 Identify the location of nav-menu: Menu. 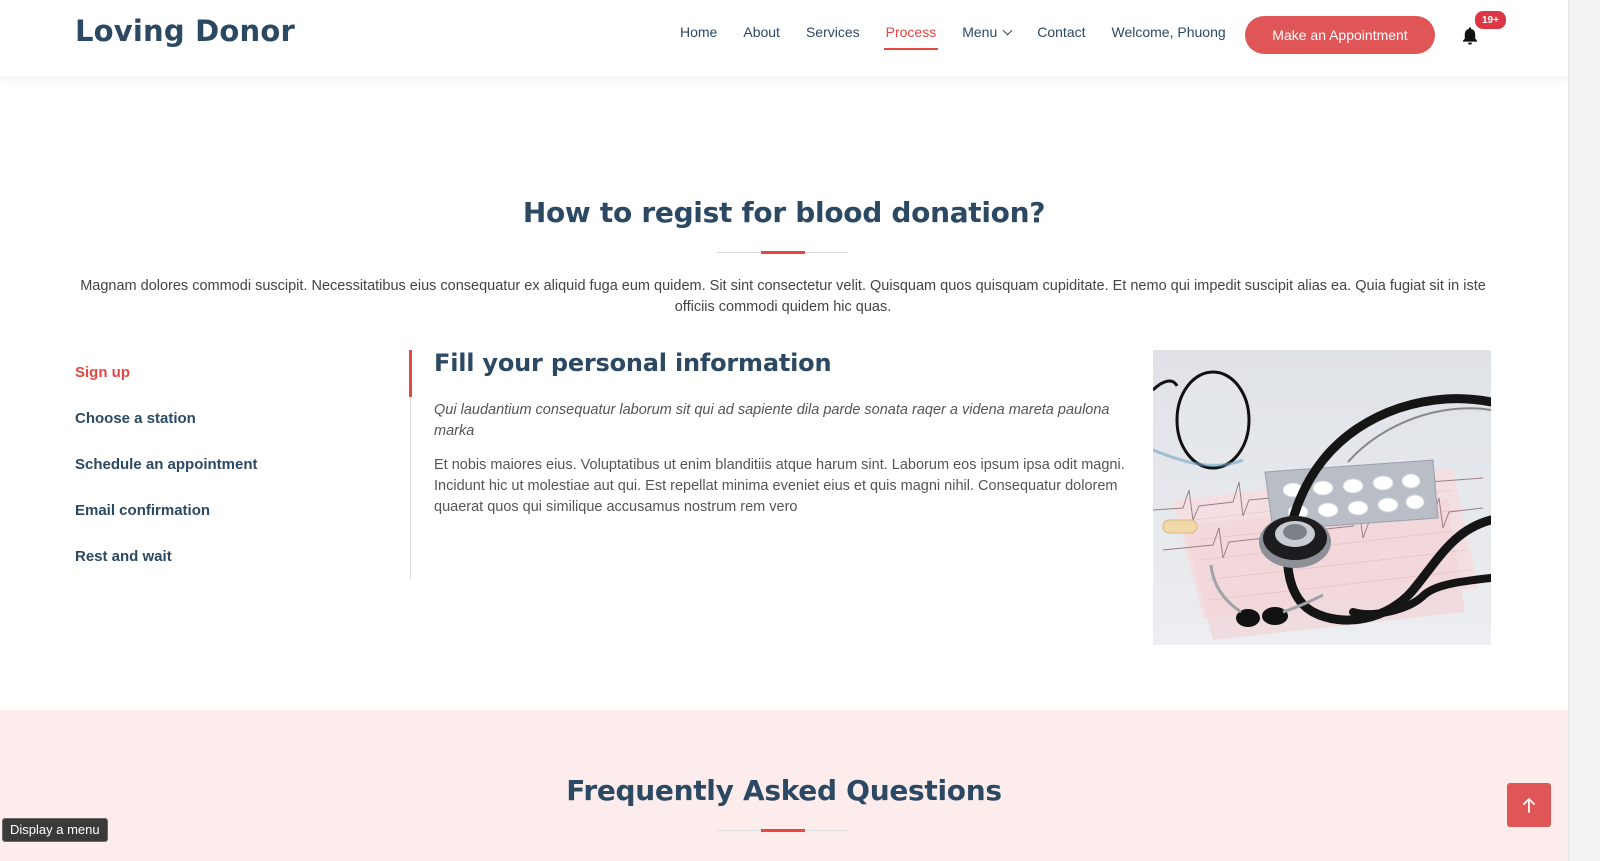
(987, 37).